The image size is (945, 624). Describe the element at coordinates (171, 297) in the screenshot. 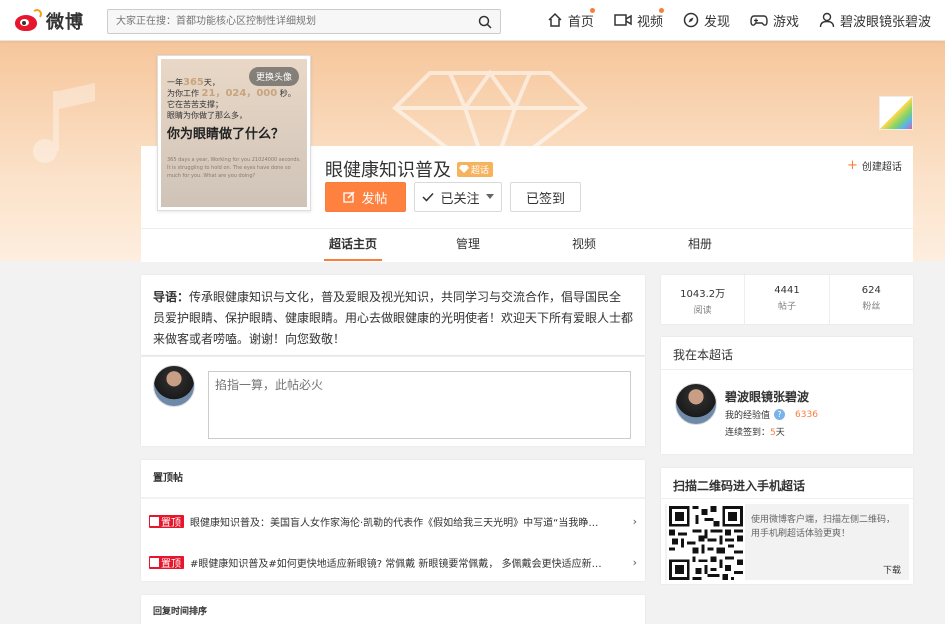

I see `intro-prefix: 导语：` at that location.